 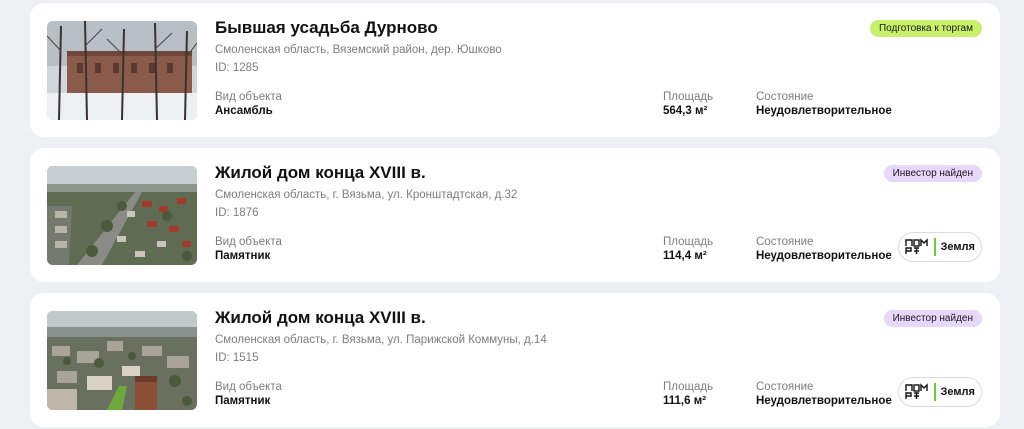 What do you see at coordinates (685, 401) in the screenshot?
I see `area-value: 111,6 м²` at bounding box center [685, 401].